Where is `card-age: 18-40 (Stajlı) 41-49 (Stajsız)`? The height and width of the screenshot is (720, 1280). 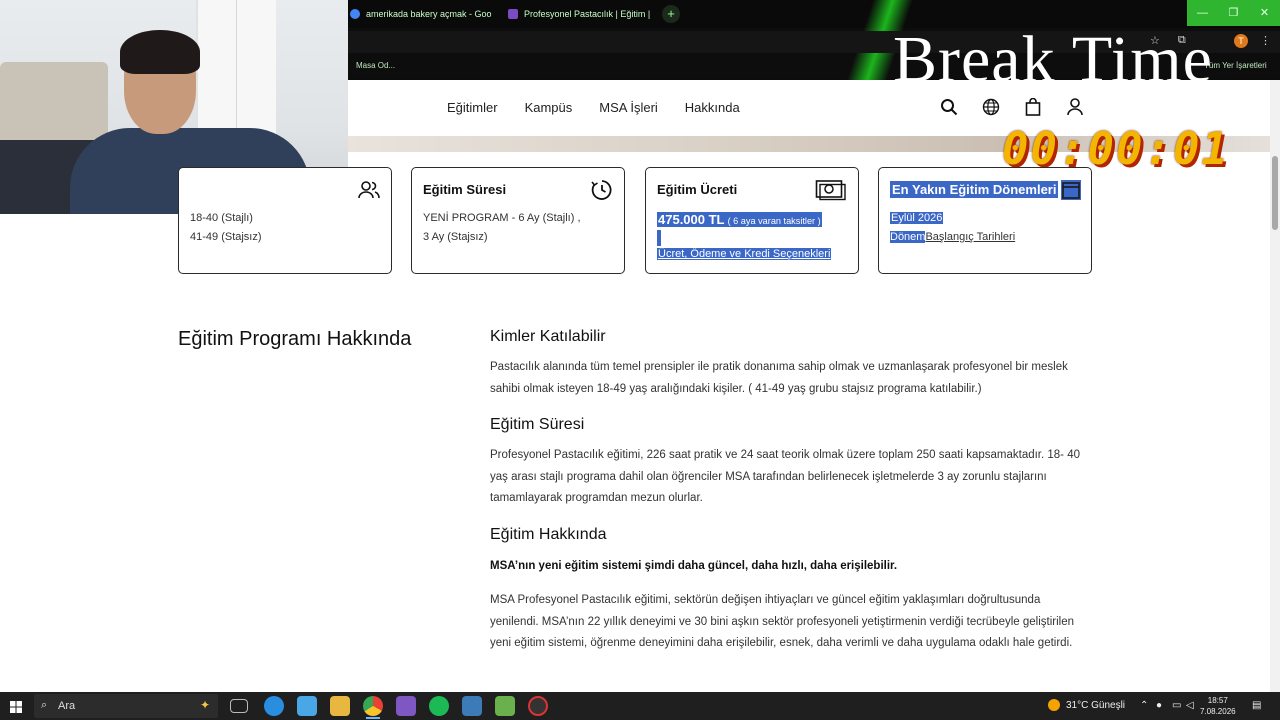
card-age: 18-40 (Stajlı) 41-49 (Stajsız) is located at coordinates (285, 220).